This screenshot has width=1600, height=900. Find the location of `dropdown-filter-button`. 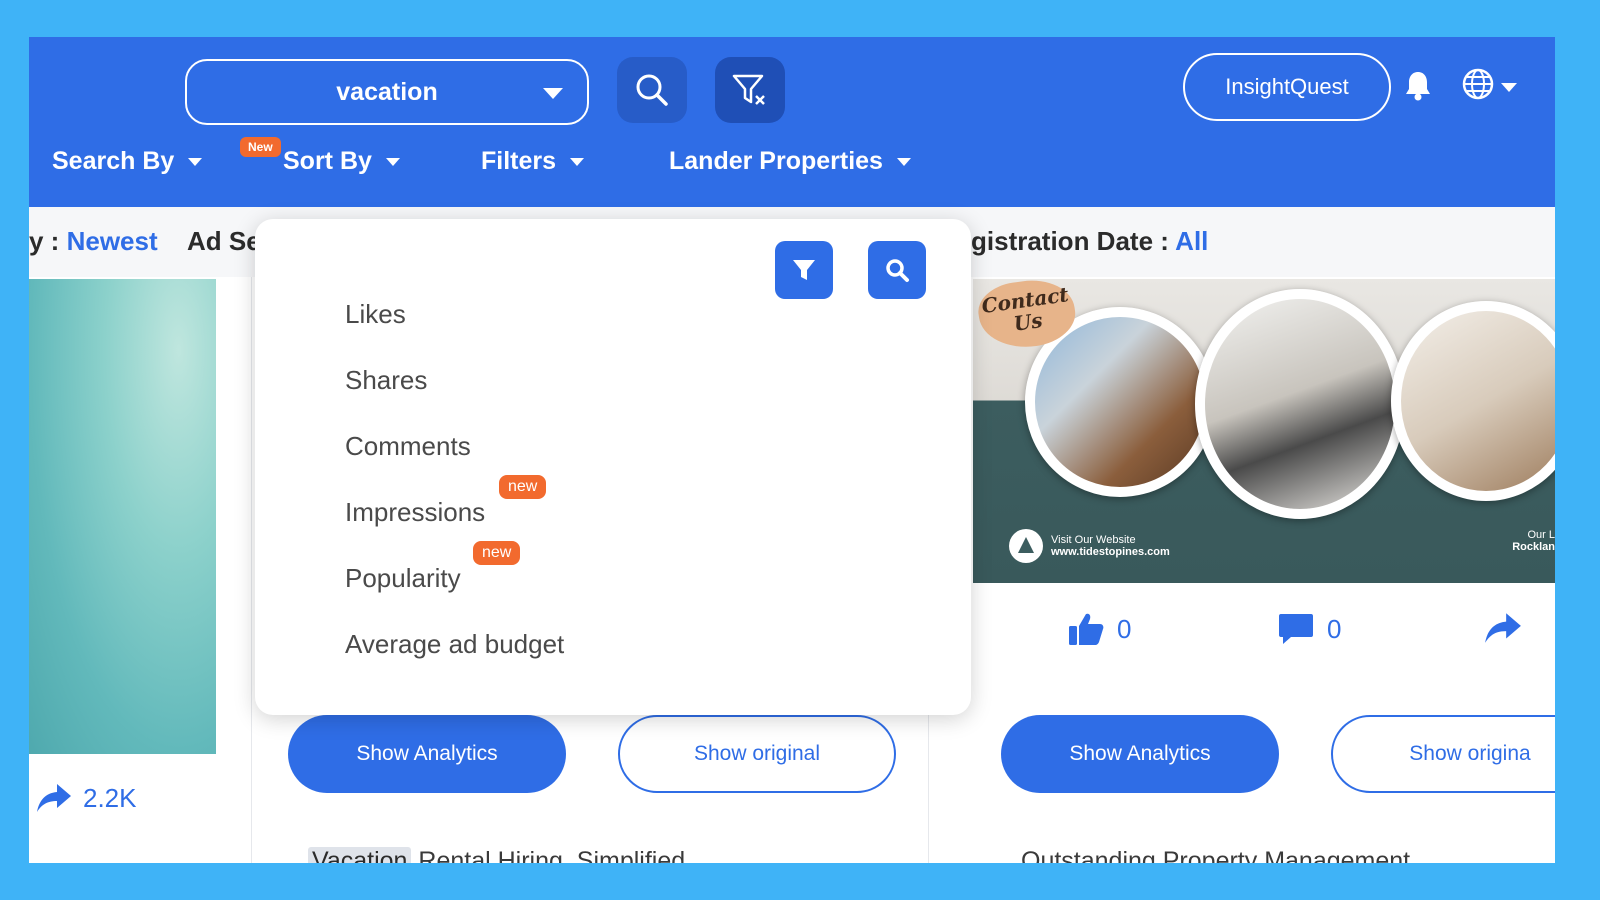

dropdown-filter-button is located at coordinates (804, 270).